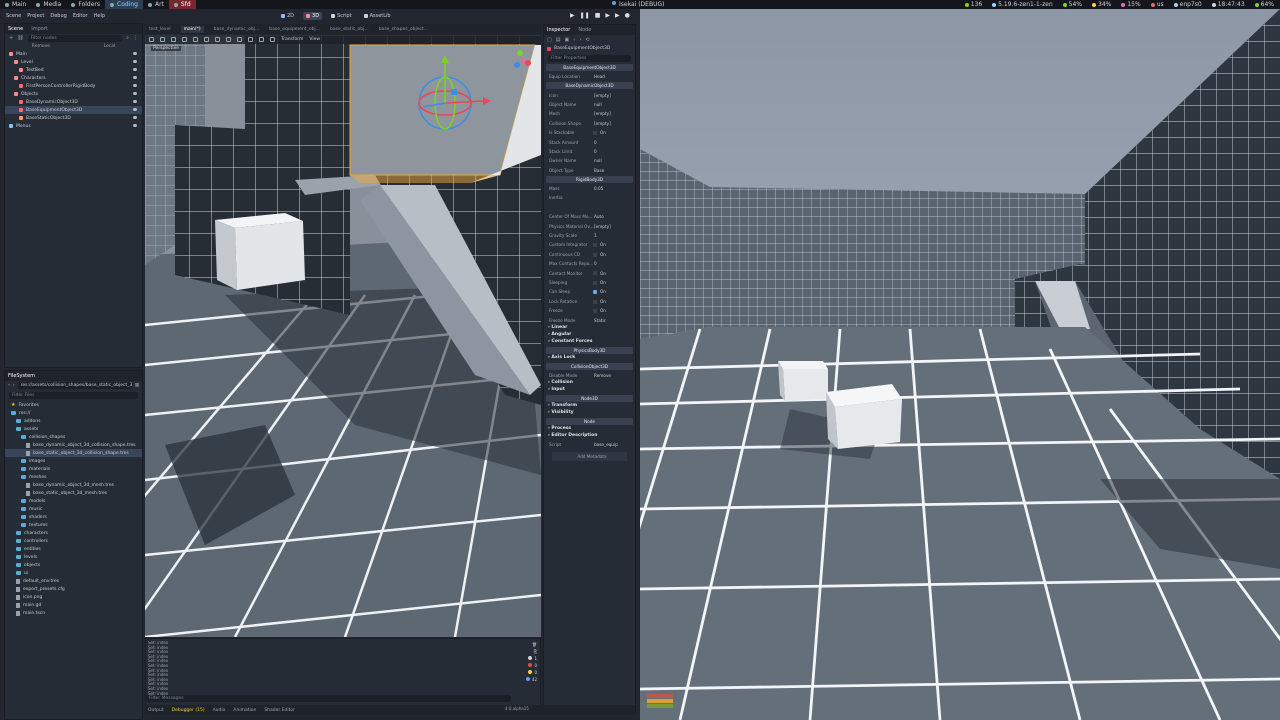 The height and width of the screenshot is (720, 1280). I want to click on pause-icon: ❚❚, so click(585, 15).